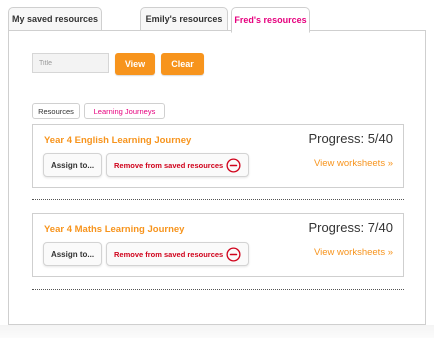  I want to click on tab-emilys-resources: Emily's resources, so click(184, 19).